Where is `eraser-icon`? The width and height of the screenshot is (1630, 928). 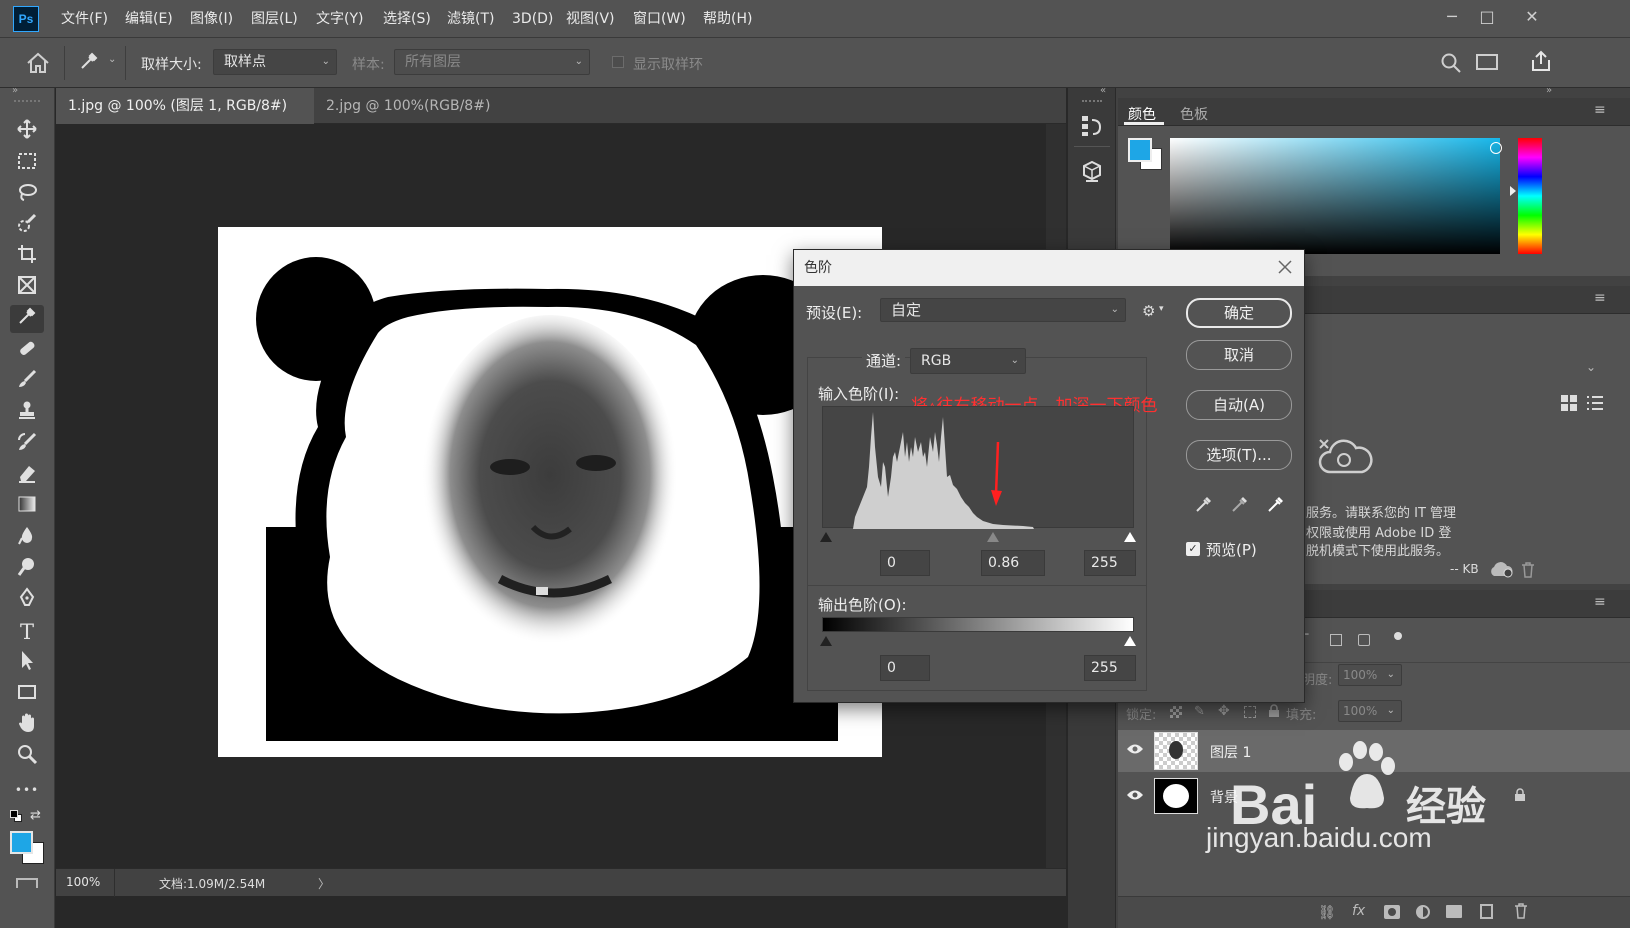 eraser-icon is located at coordinates (27, 476).